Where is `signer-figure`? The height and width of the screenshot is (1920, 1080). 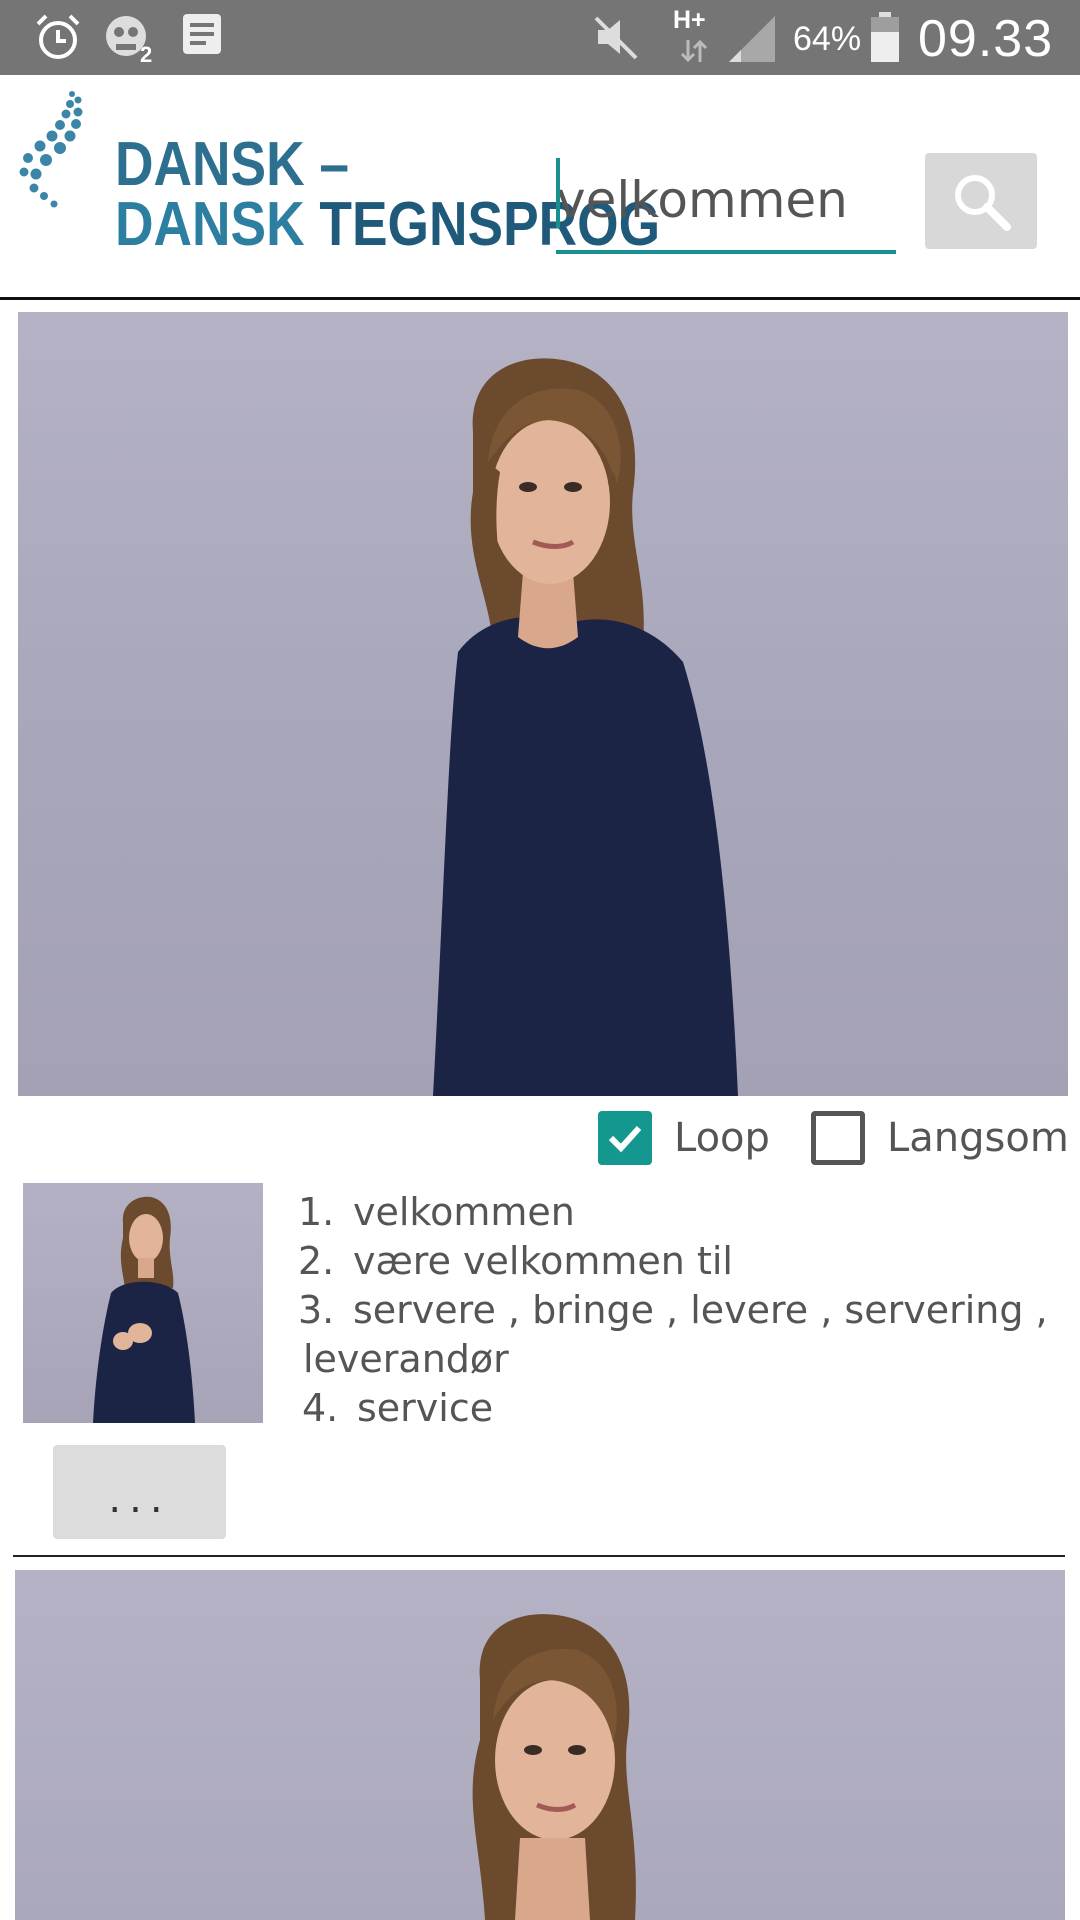 signer-figure is located at coordinates (585, 727).